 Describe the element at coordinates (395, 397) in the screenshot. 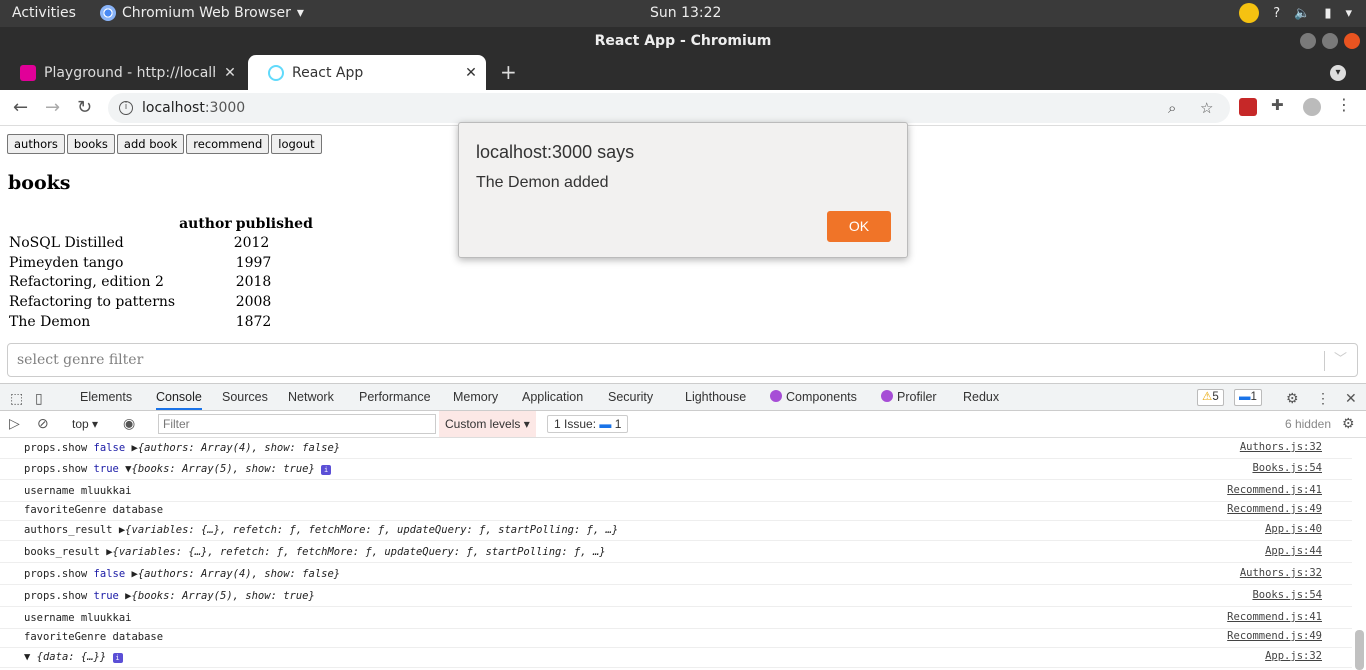

I see `tab-performance: Performance` at that location.